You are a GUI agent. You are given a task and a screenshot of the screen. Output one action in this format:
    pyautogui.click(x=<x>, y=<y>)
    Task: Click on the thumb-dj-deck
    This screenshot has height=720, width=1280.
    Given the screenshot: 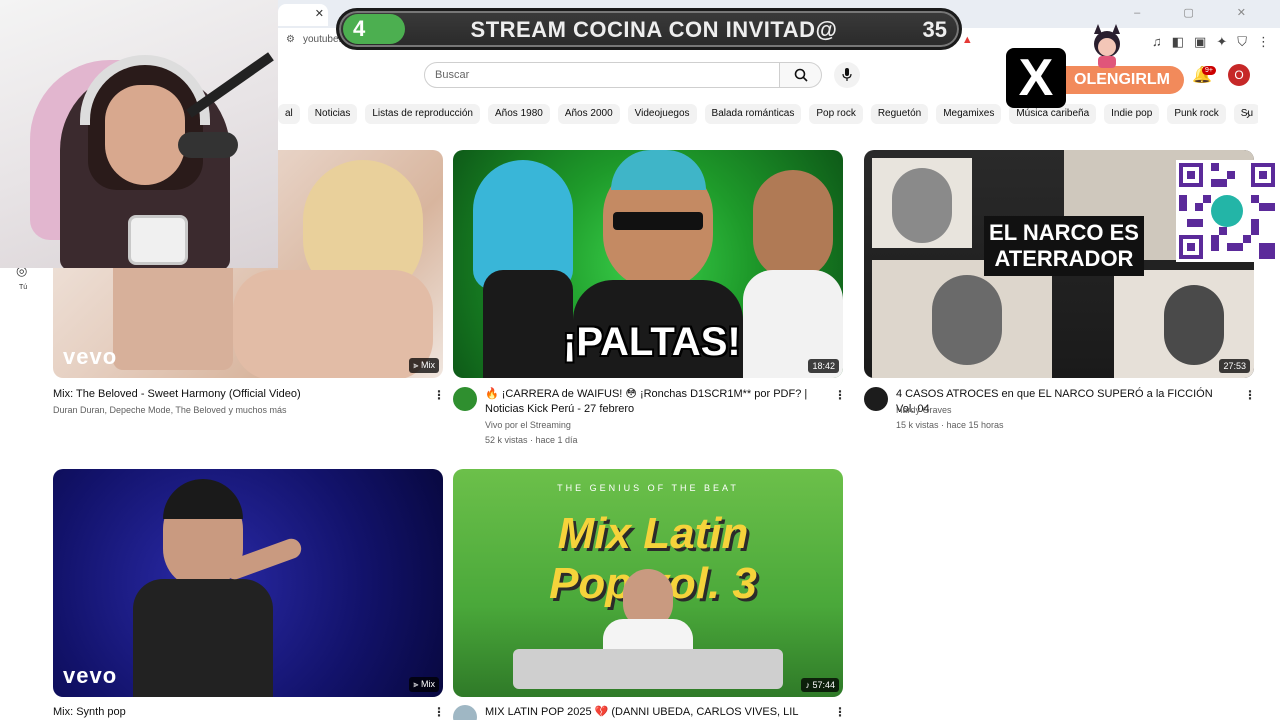 What is the action you would take?
    pyautogui.click(x=648, y=669)
    